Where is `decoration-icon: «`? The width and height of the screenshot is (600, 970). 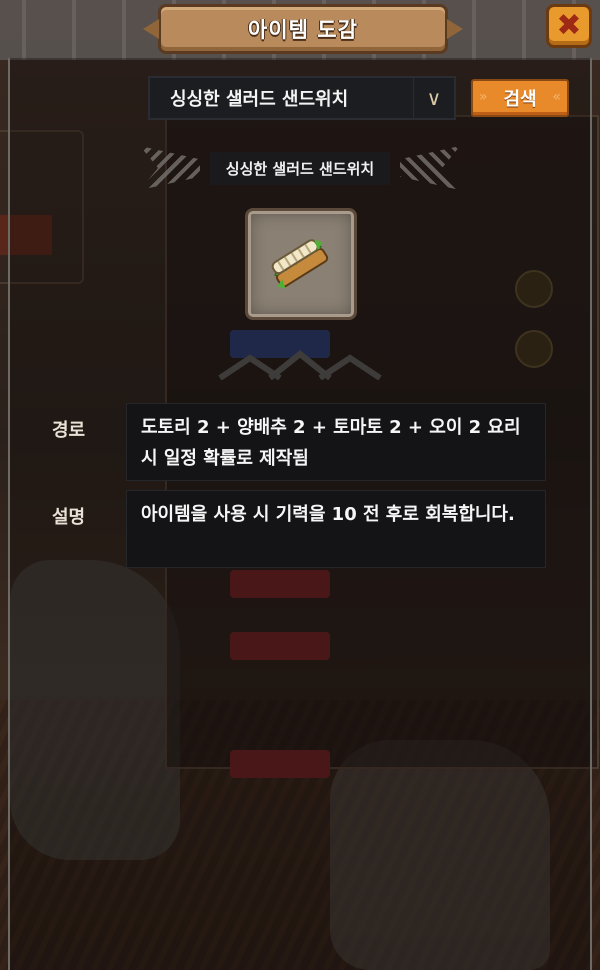
decoration-icon: « is located at coordinates (556, 97).